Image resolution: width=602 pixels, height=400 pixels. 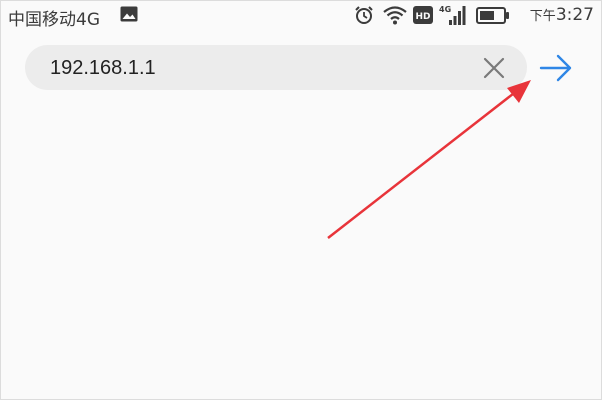 I want to click on close-icon, so click(x=494, y=68).